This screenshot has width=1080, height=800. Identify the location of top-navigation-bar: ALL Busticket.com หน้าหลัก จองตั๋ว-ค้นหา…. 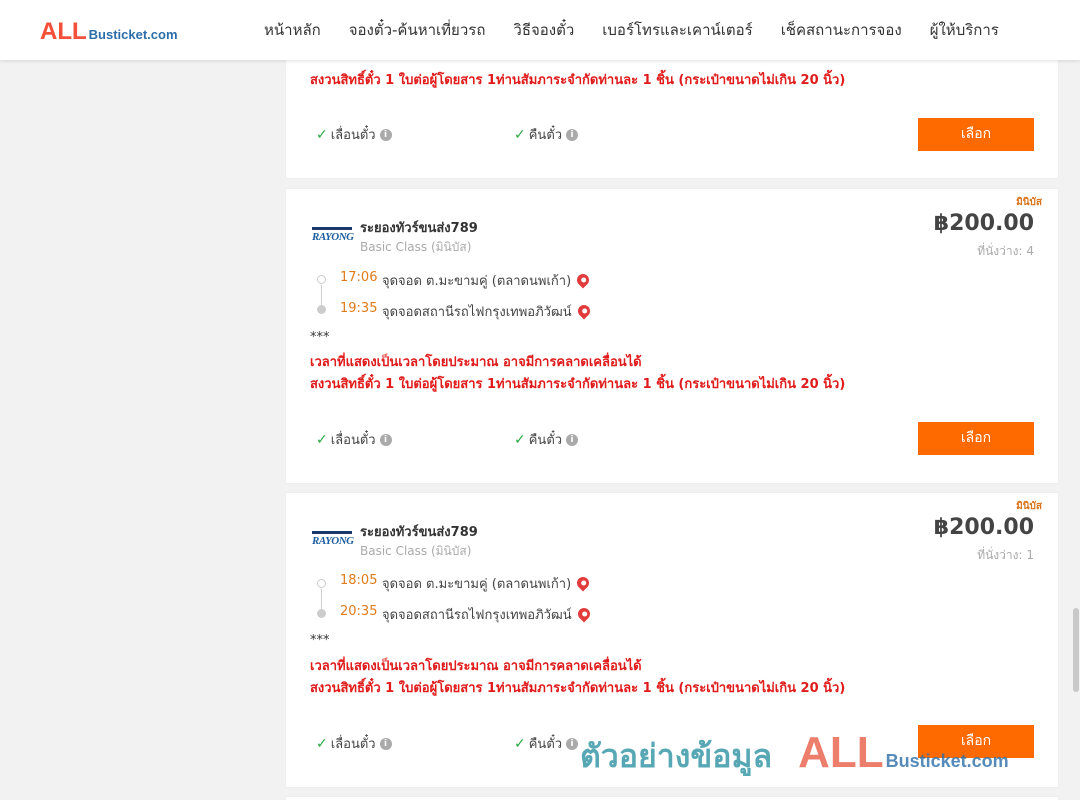
(540, 30).